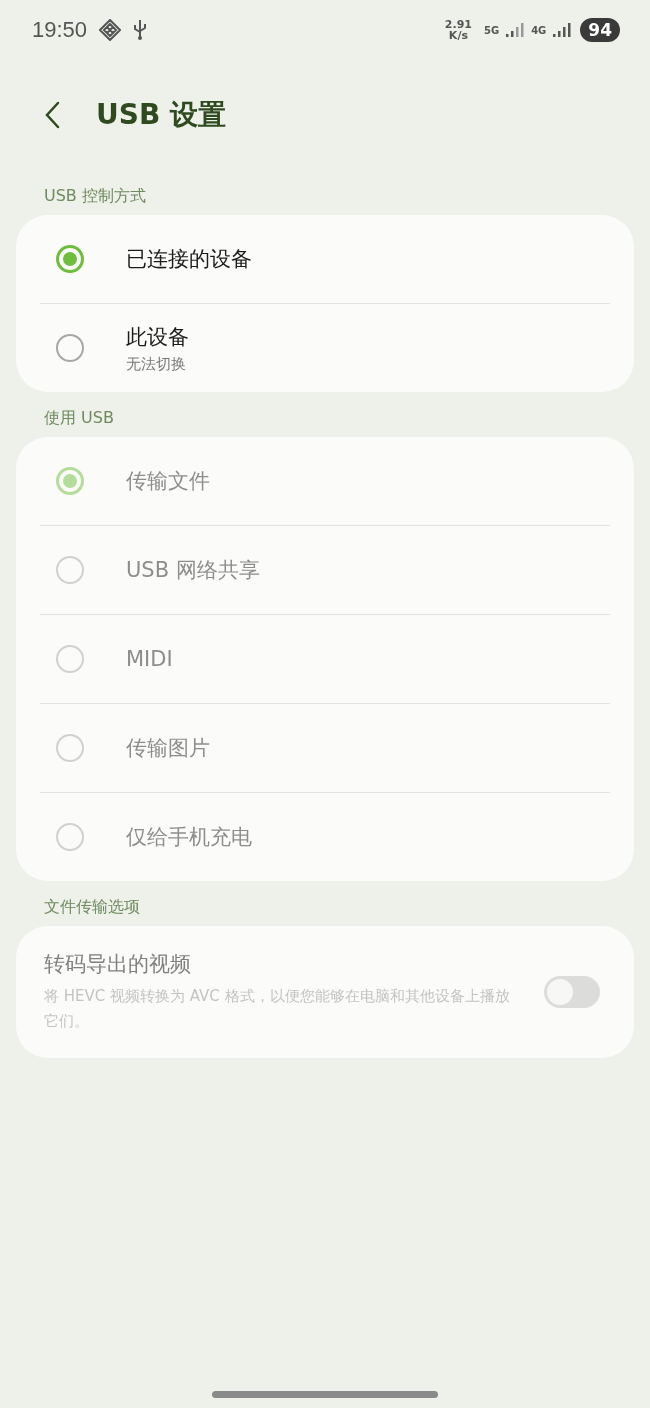  Describe the element at coordinates (600, 30) in the screenshot. I see `battery-badge: 94` at that location.